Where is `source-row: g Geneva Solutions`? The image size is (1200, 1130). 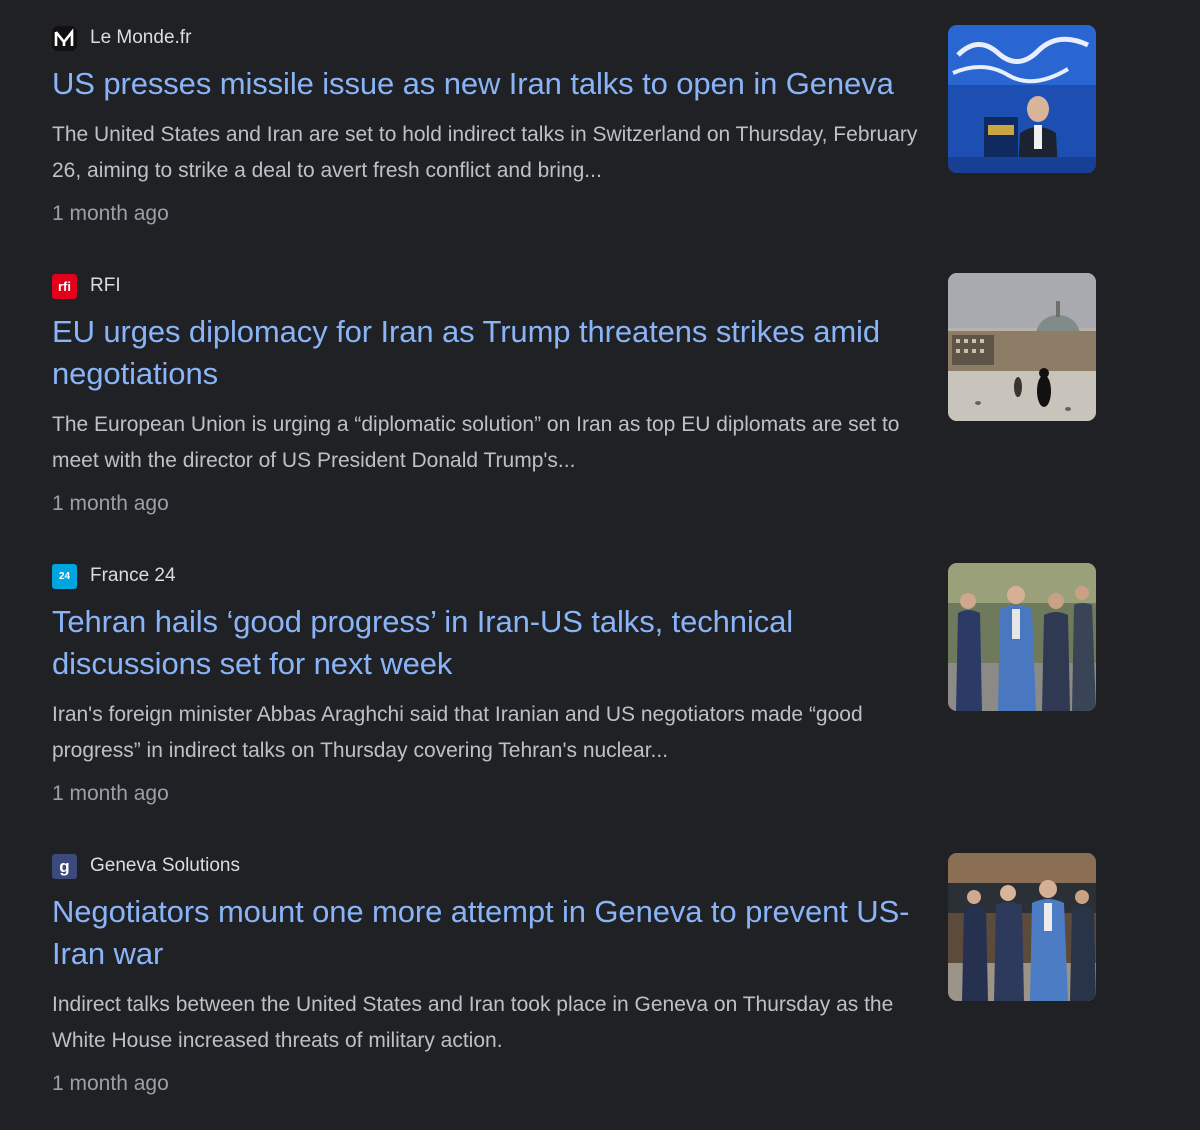
source-row: g Geneva Solutions is located at coordinates (146, 866).